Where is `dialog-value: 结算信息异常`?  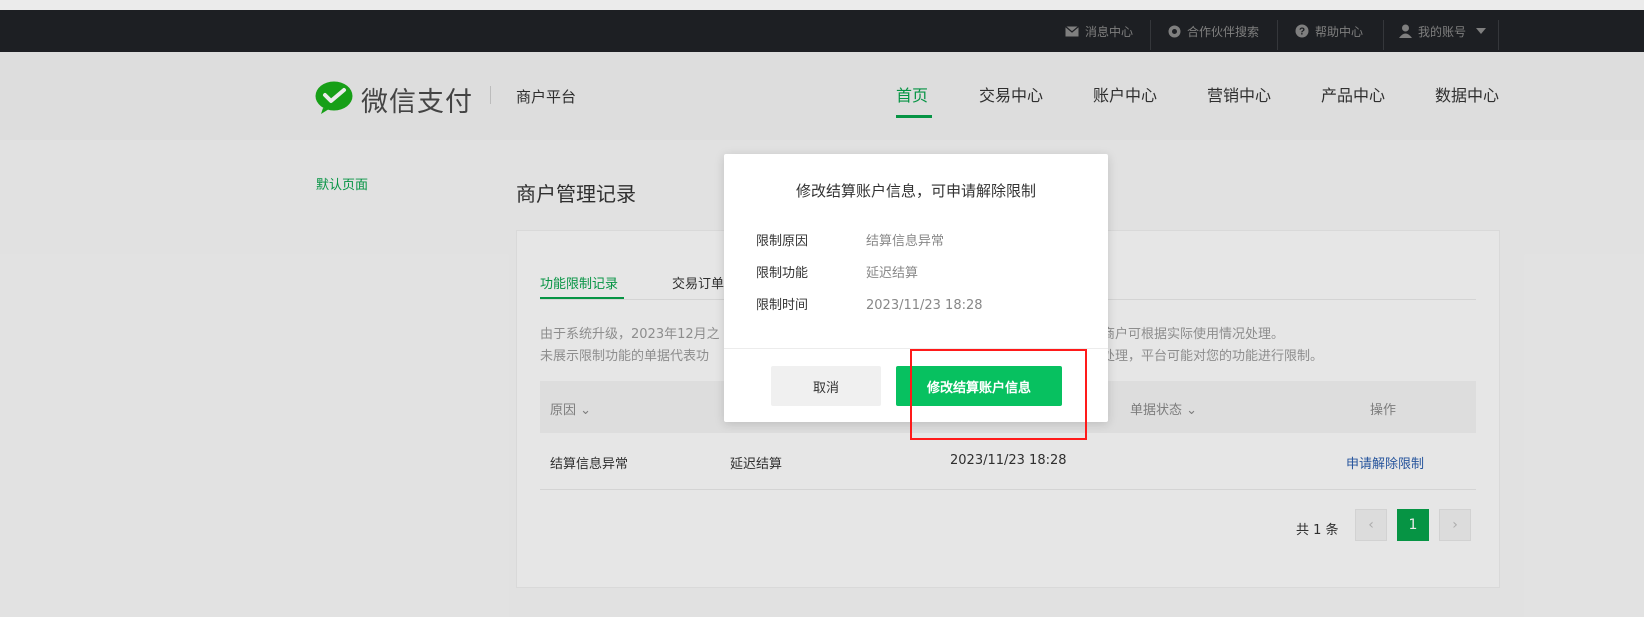 dialog-value: 结算信息异常 is located at coordinates (905, 241).